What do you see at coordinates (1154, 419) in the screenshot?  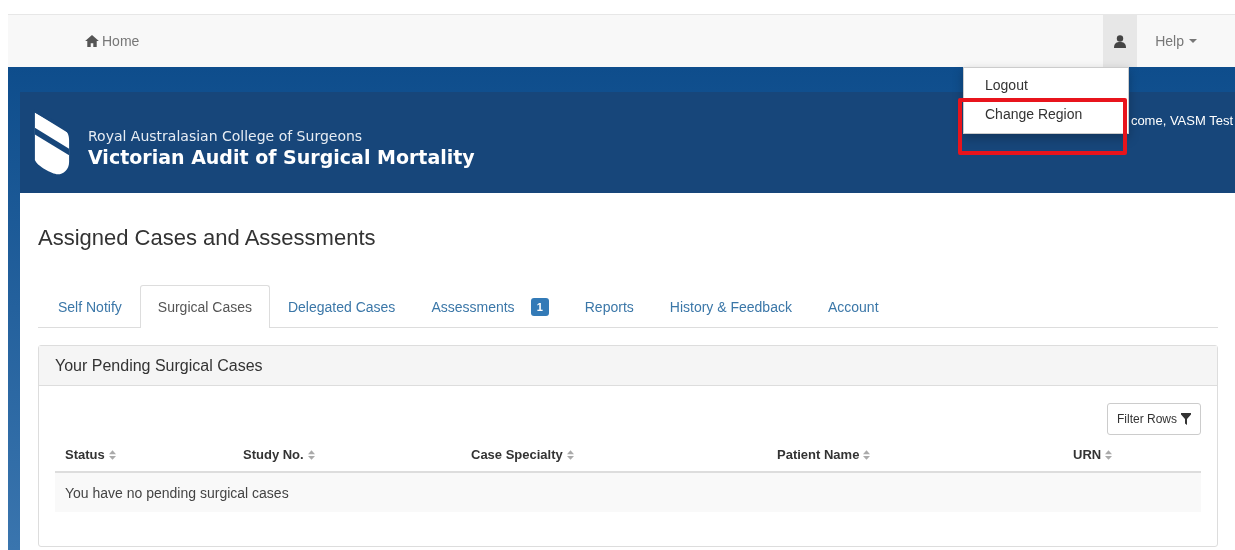 I see `filter-rows-button: Filter Rows` at bounding box center [1154, 419].